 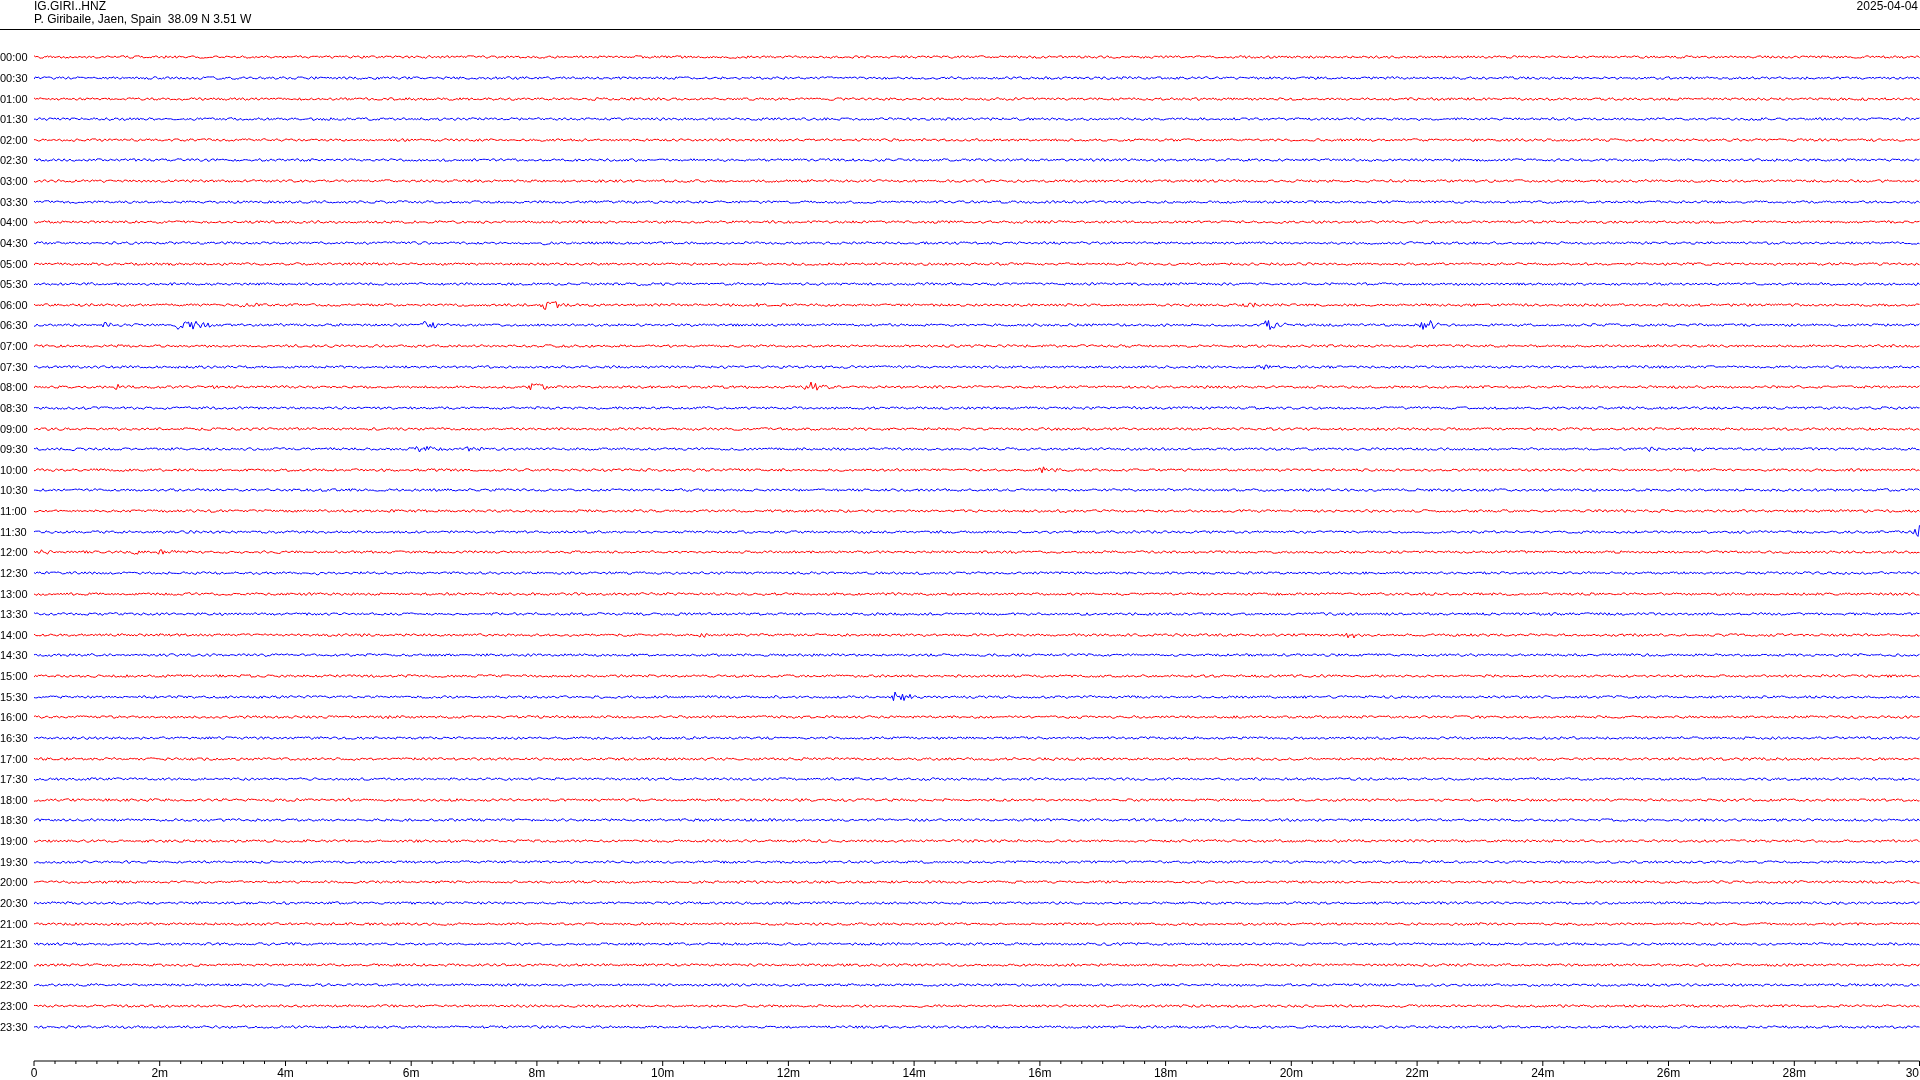 What do you see at coordinates (1543, 1073) in the screenshot?
I see `axis-label: 24m` at bounding box center [1543, 1073].